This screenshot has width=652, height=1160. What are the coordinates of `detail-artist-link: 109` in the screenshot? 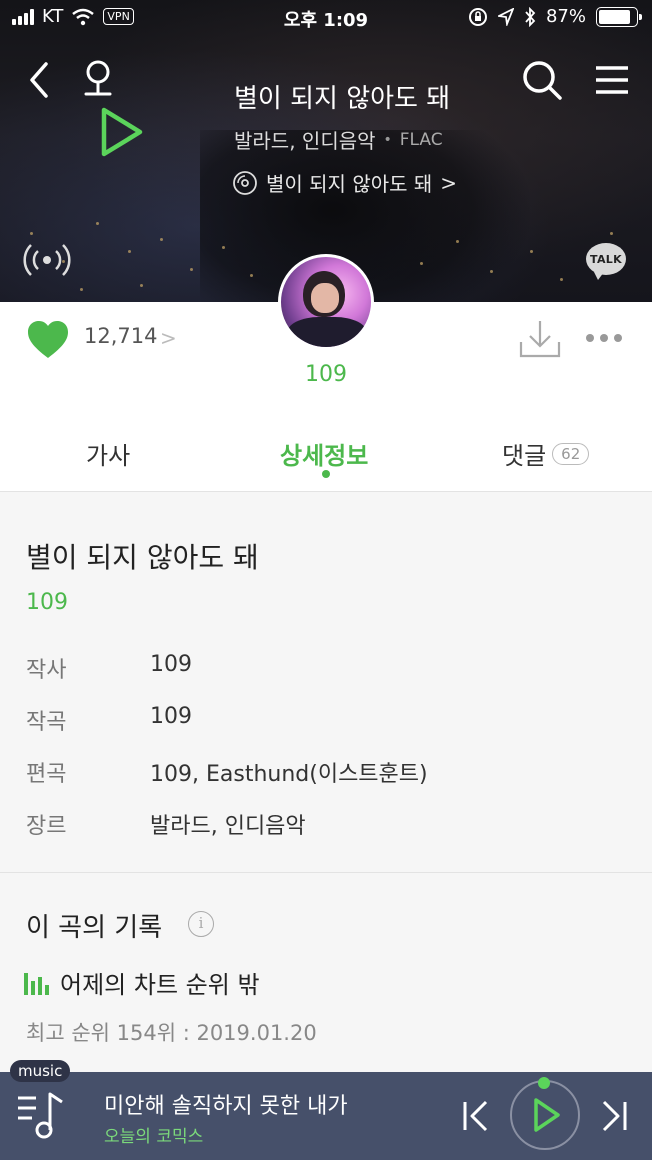 It's located at (47, 602).